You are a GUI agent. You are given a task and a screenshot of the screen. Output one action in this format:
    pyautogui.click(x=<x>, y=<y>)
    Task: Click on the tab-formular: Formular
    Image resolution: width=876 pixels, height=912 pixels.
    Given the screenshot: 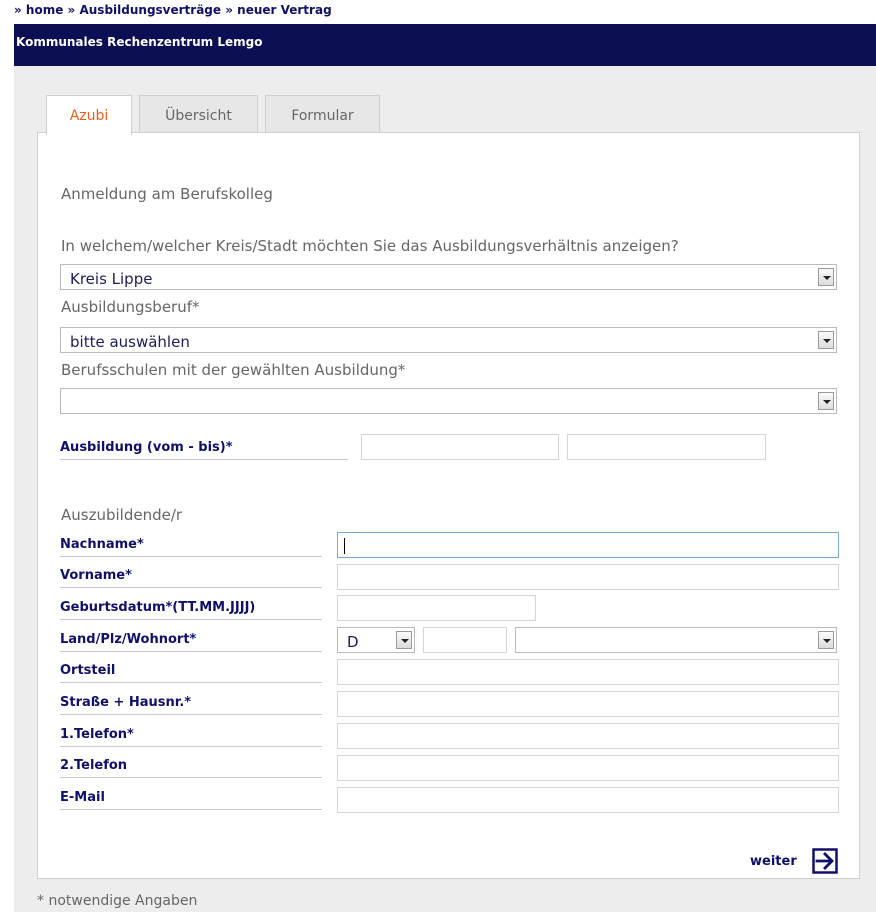 What is the action you would take?
    pyautogui.click(x=322, y=114)
    